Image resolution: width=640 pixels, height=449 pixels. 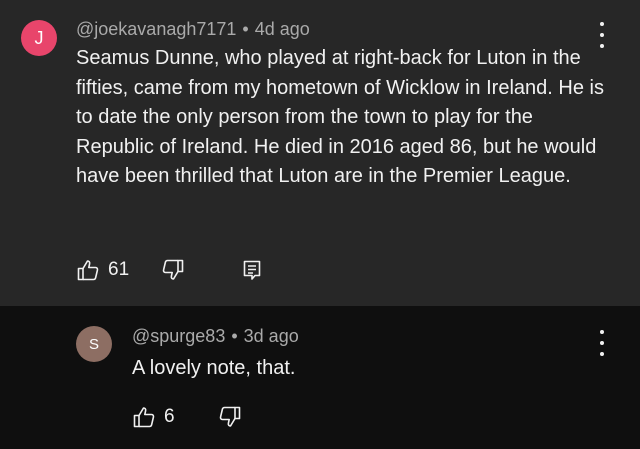 What do you see at coordinates (94, 344) in the screenshot?
I see `avatar: S` at bounding box center [94, 344].